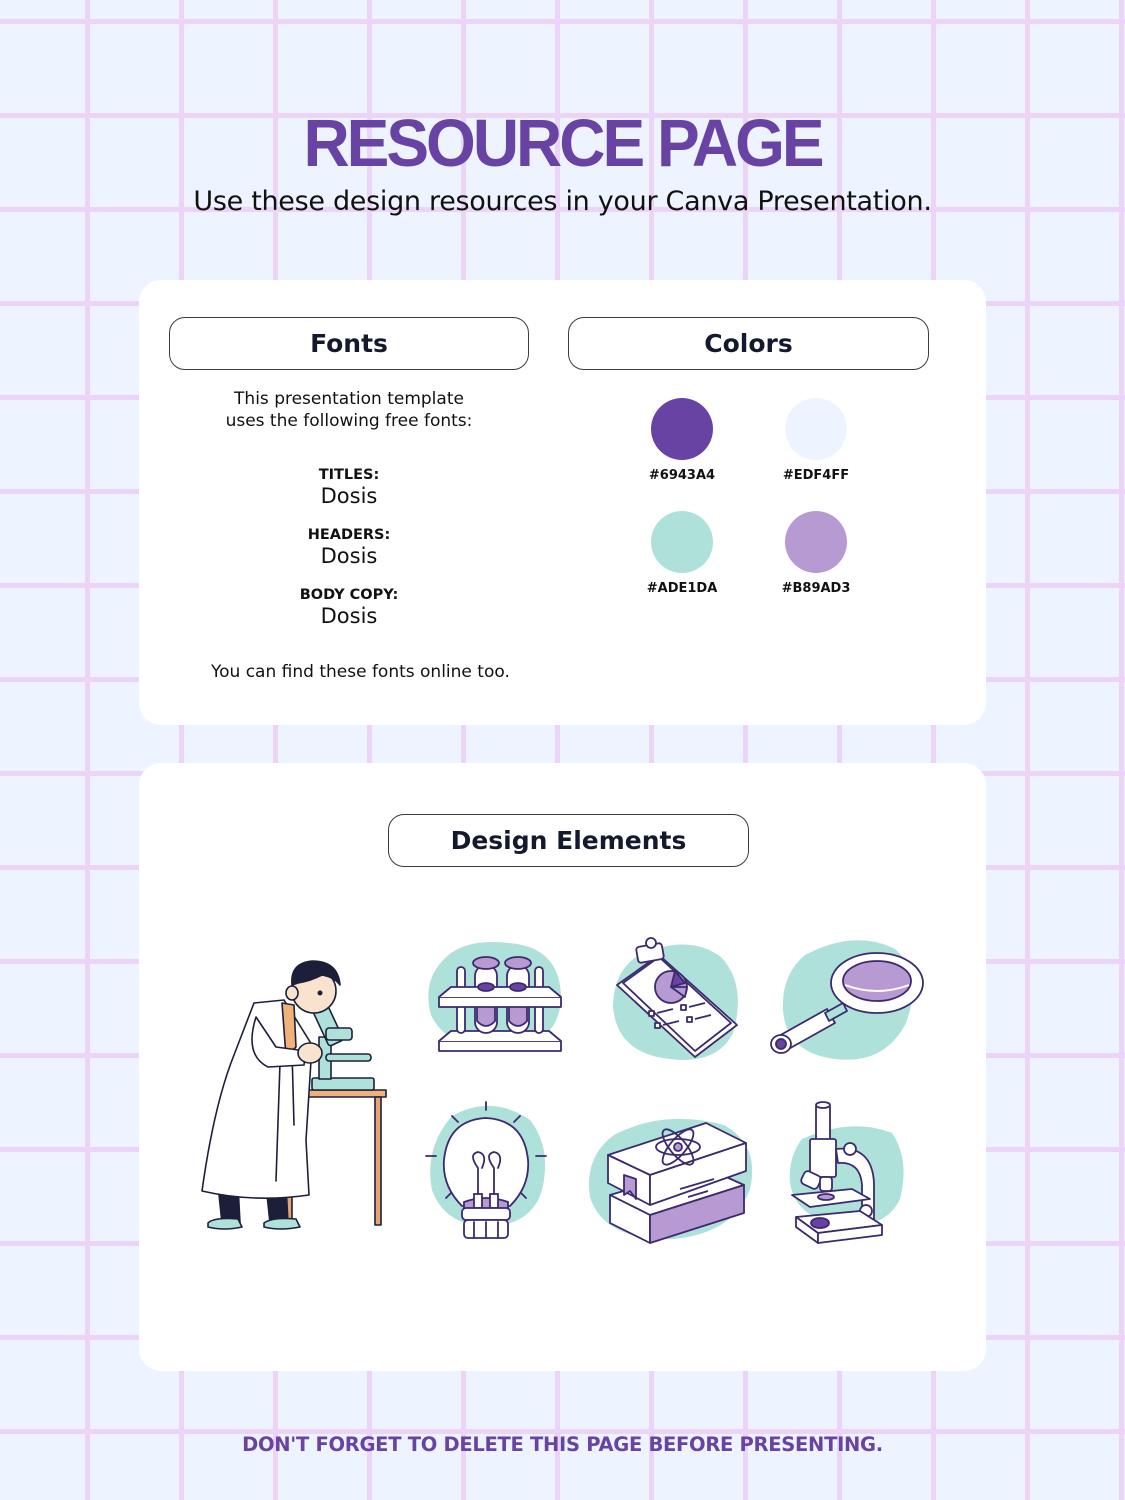 The height and width of the screenshot is (1500, 1125). I want to click on swatch-hex: #ADE1DA, so click(682, 588).